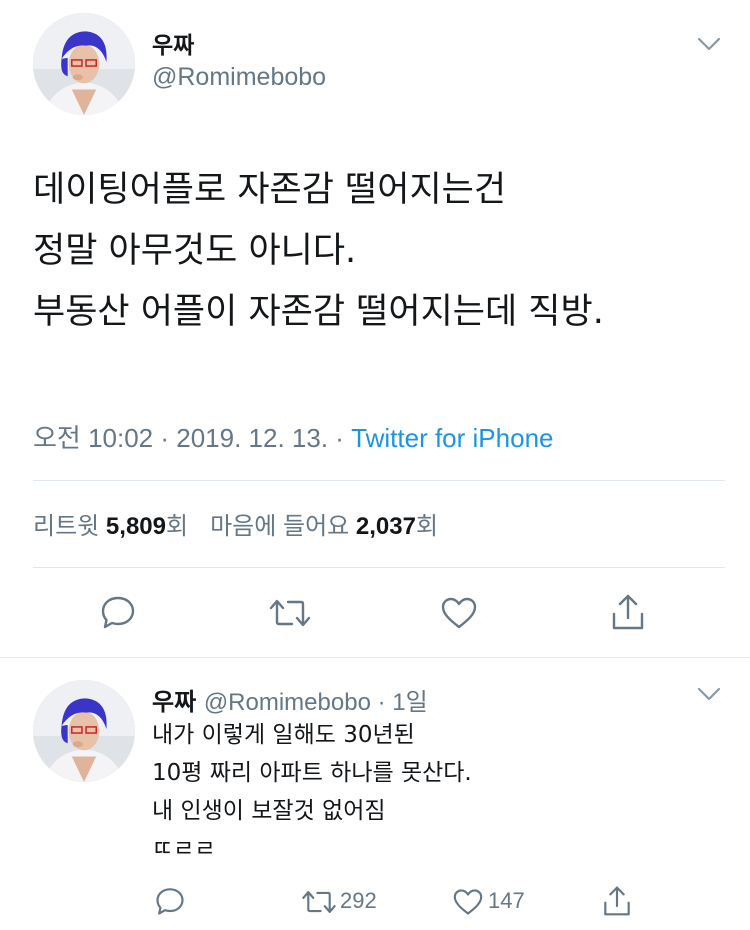  I want to click on tweet-source-link: Twitter for iPhone, so click(452, 438).